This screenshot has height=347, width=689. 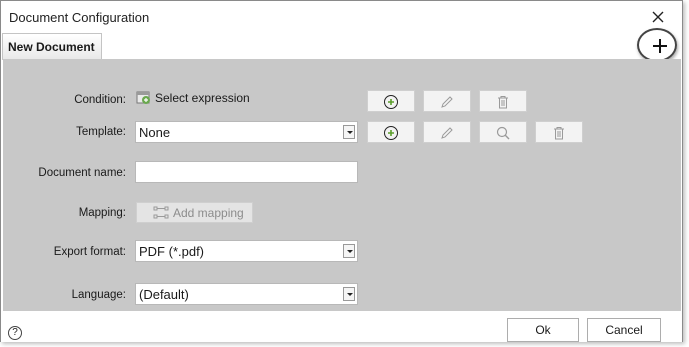 I want to click on add-mapping-button: Add mapping, so click(x=194, y=212).